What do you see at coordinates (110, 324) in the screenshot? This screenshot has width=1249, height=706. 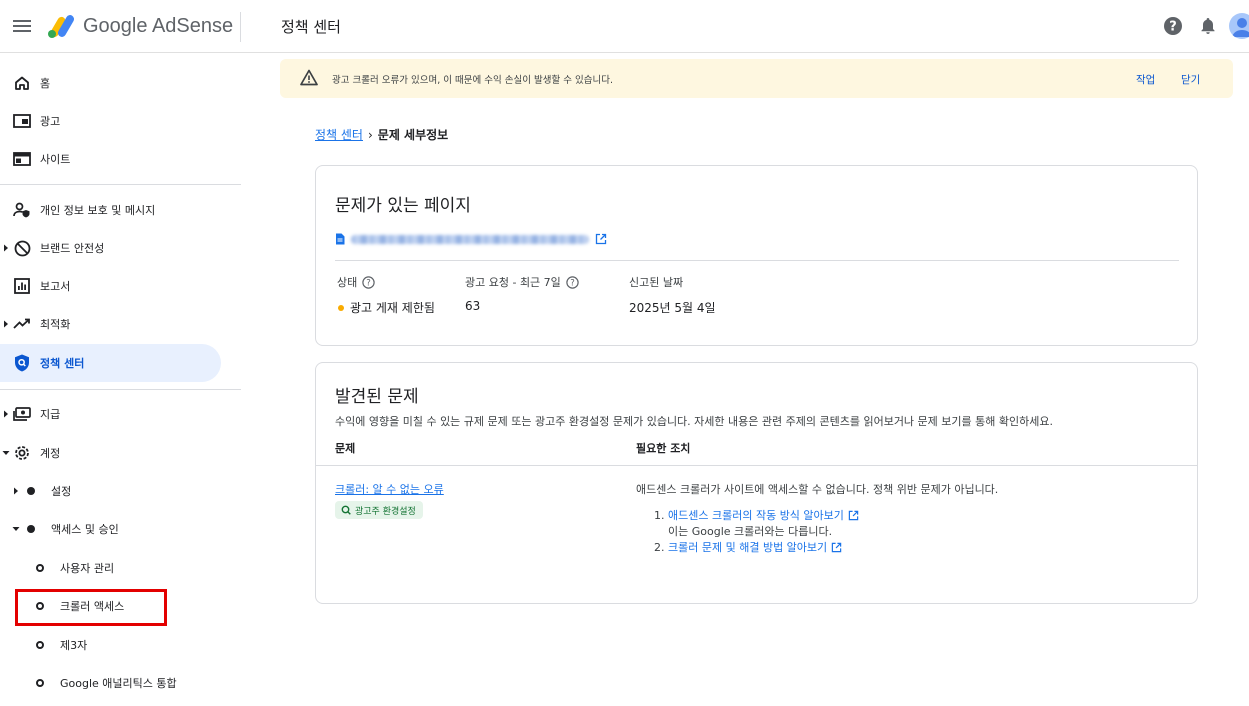 I see `sidebar-item-optimization: 최적화` at bounding box center [110, 324].